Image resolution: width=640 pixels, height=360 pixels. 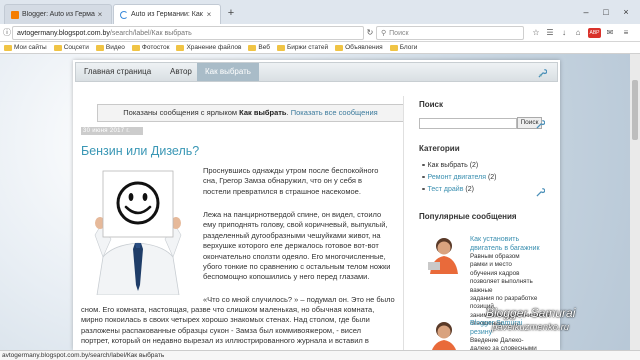 I want to click on bookmark-label: Хранение файлов, so click(x=214, y=47).